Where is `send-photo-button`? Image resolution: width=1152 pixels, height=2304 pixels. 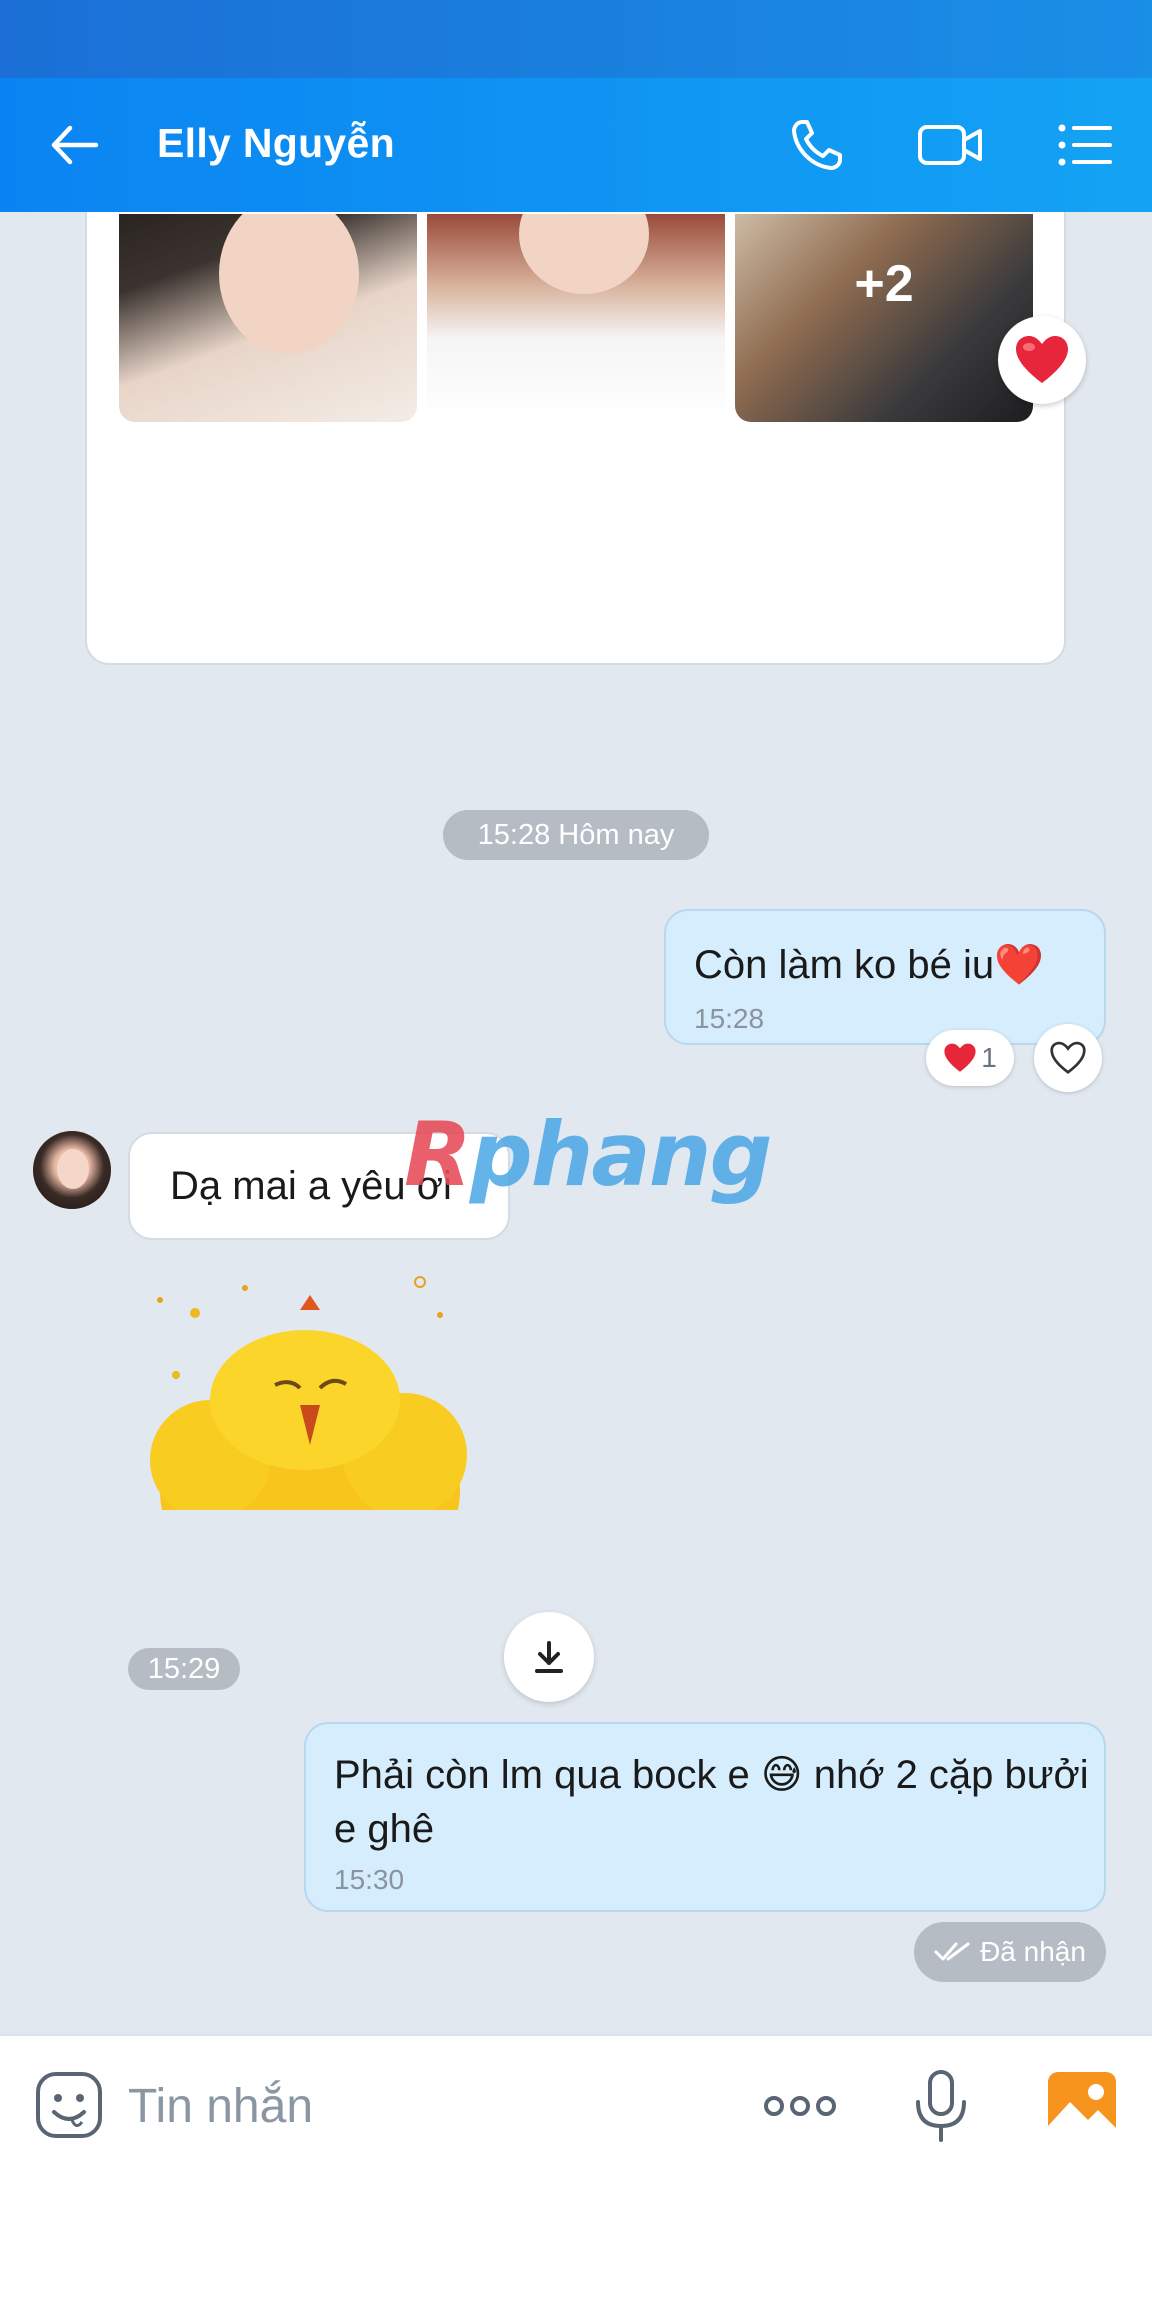 send-photo-button is located at coordinates (1082, 2105).